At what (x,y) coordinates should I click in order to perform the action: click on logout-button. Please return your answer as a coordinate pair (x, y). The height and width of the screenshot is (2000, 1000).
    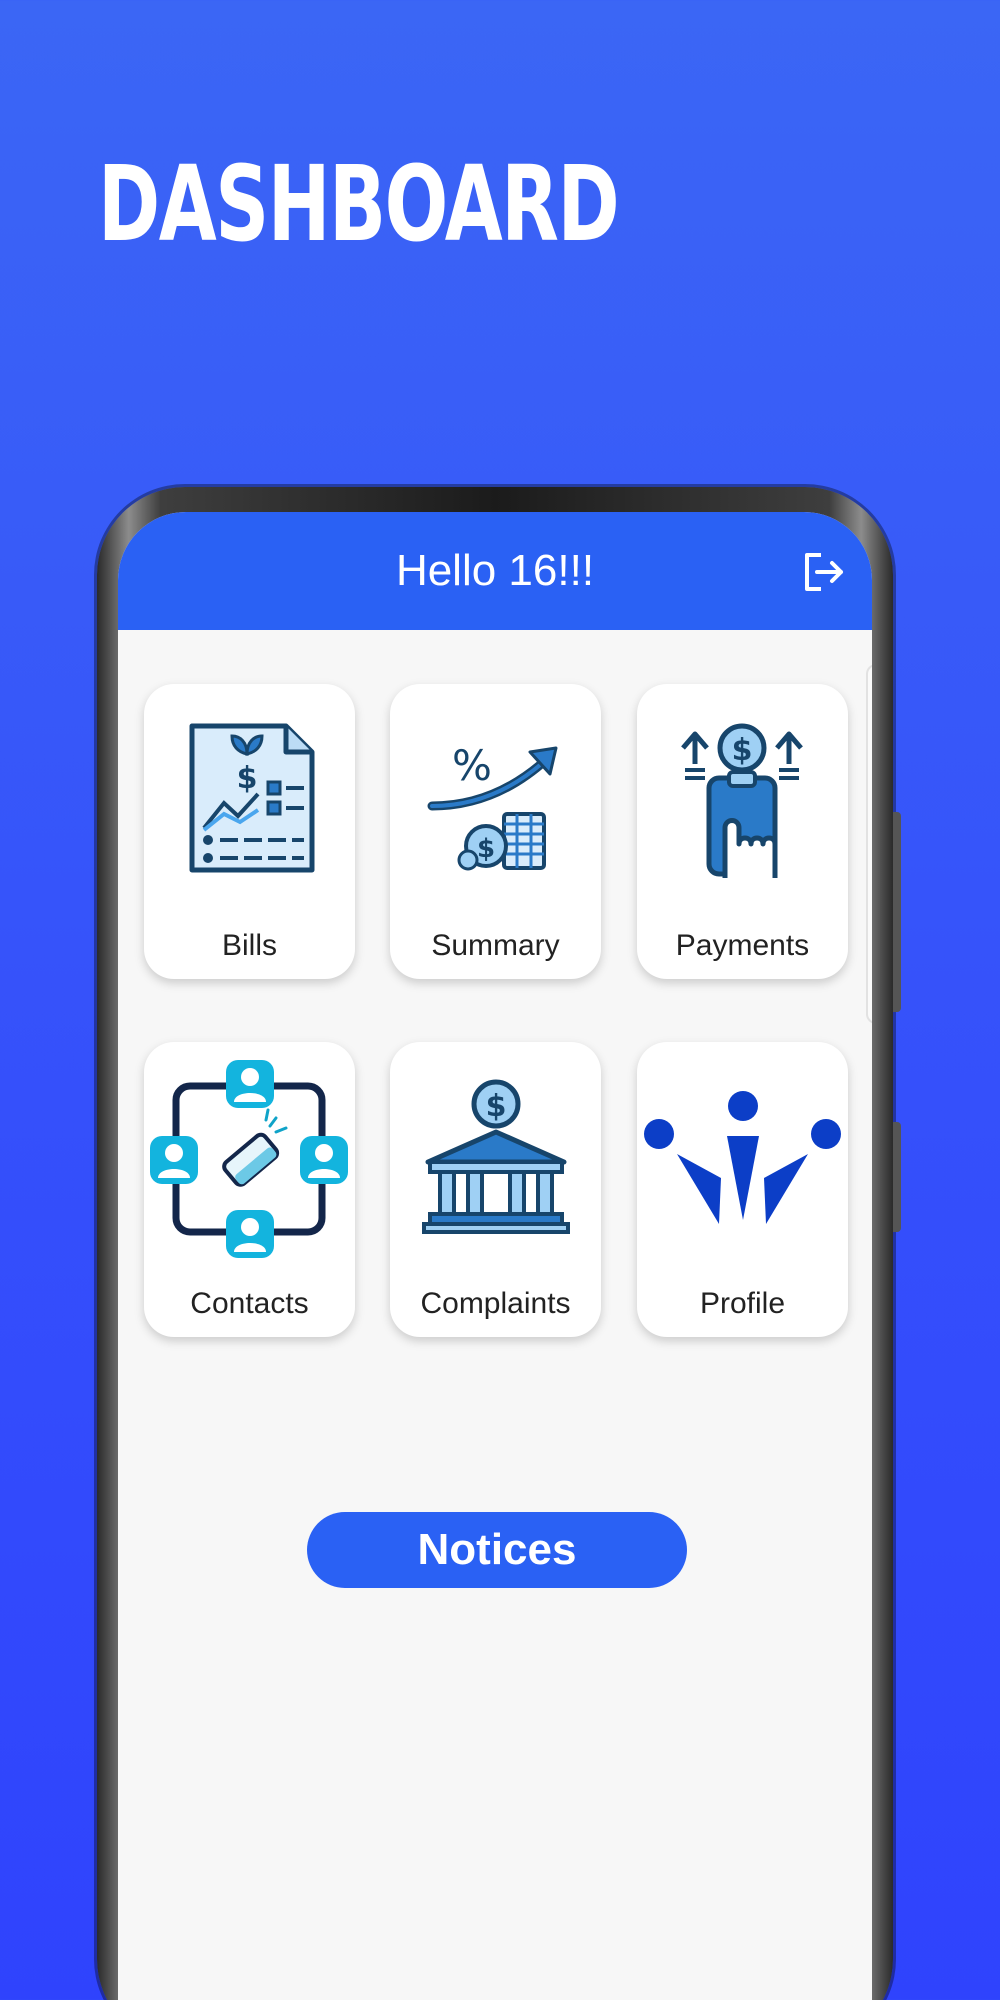
    Looking at the image, I should click on (824, 572).